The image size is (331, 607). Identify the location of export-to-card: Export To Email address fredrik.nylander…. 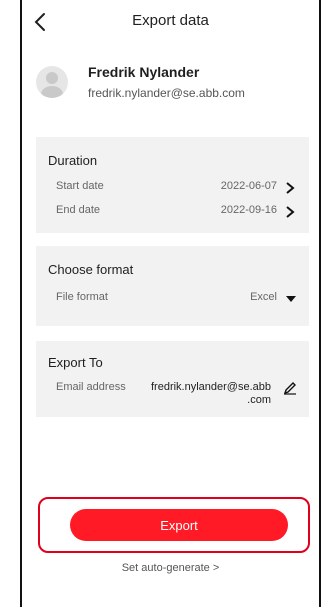
(172, 379).